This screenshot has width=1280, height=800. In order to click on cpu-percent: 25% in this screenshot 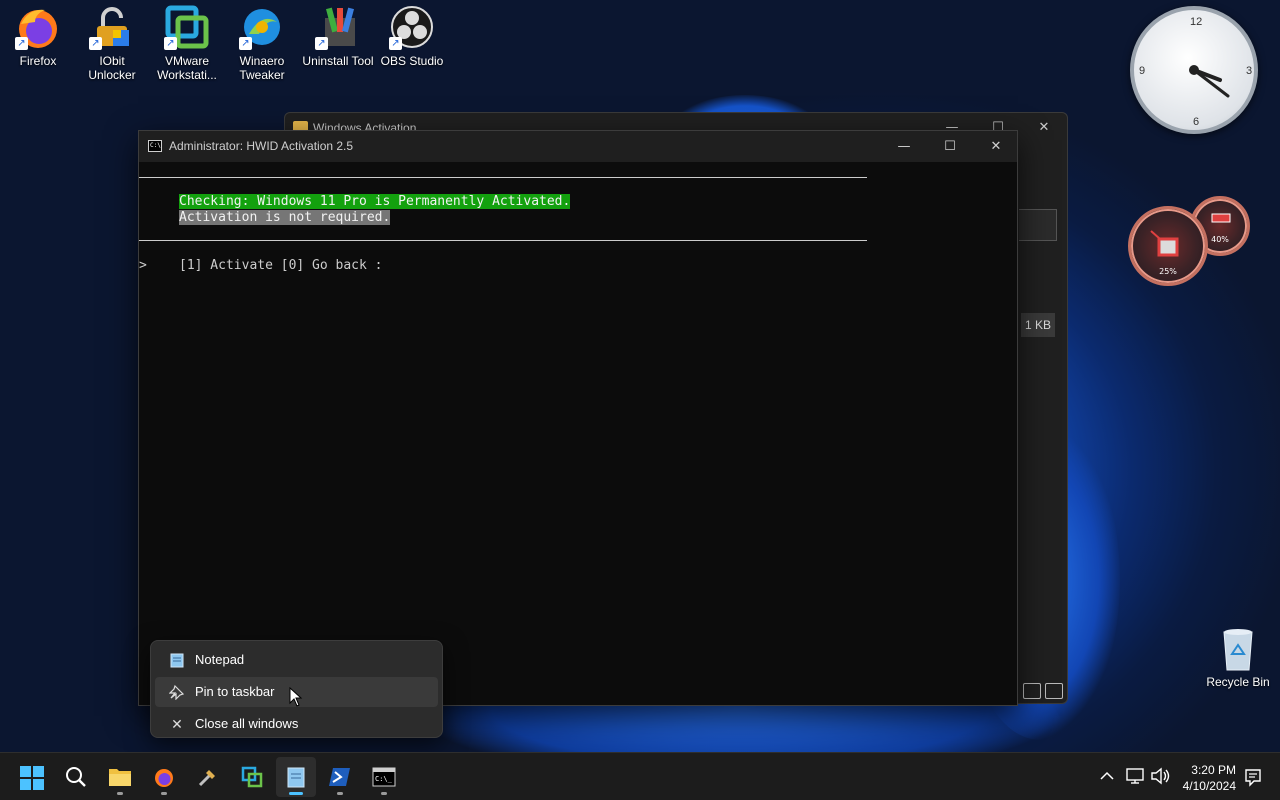, I will do `click(1168, 271)`.